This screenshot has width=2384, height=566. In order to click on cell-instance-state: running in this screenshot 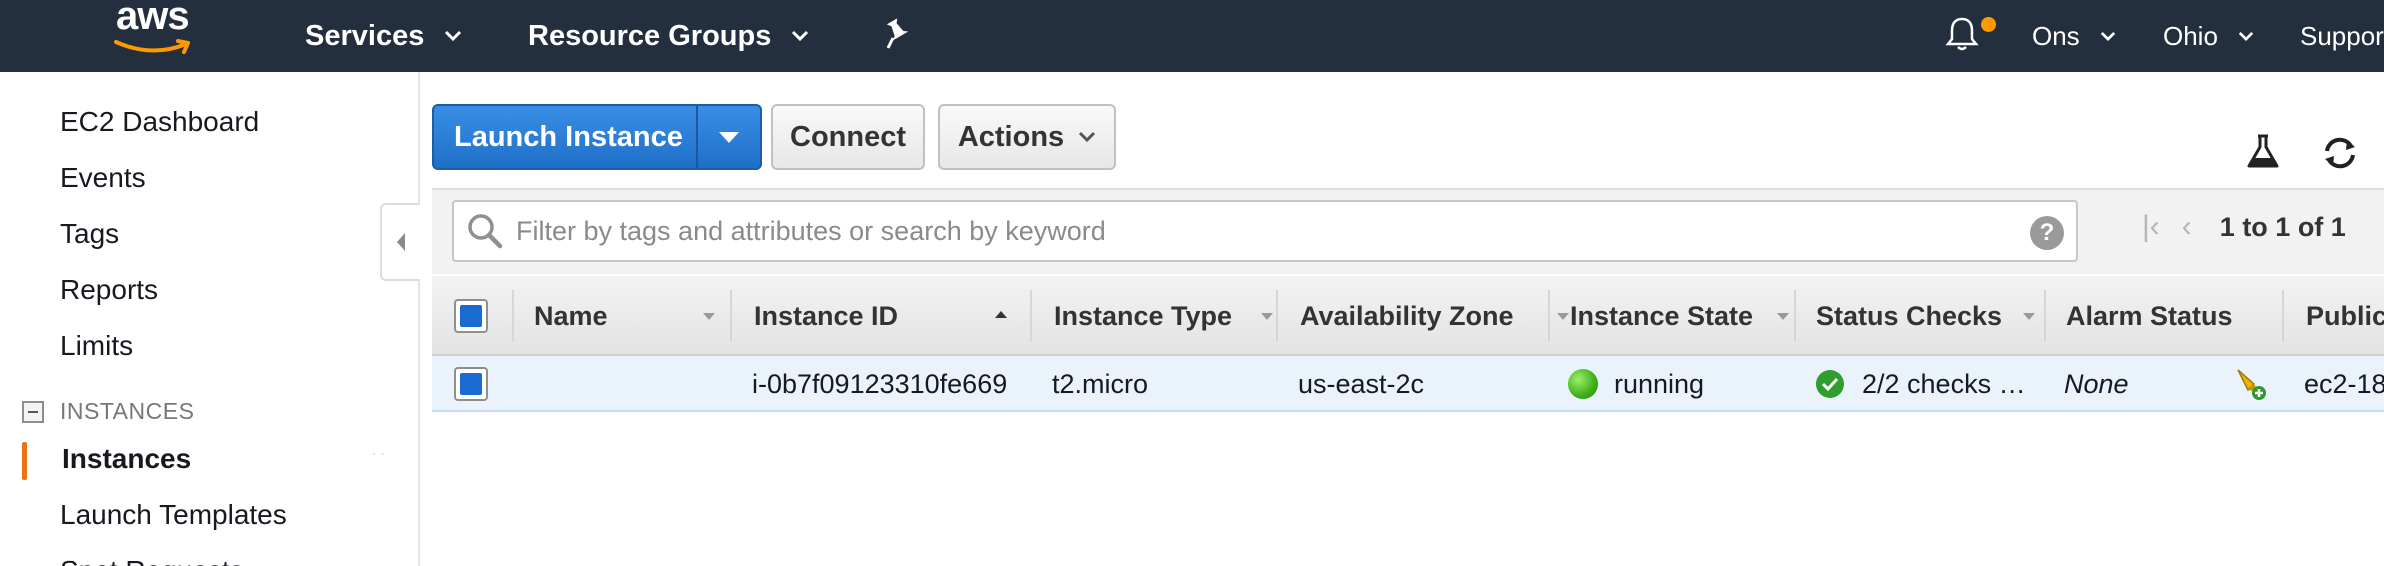, I will do `click(1636, 384)`.